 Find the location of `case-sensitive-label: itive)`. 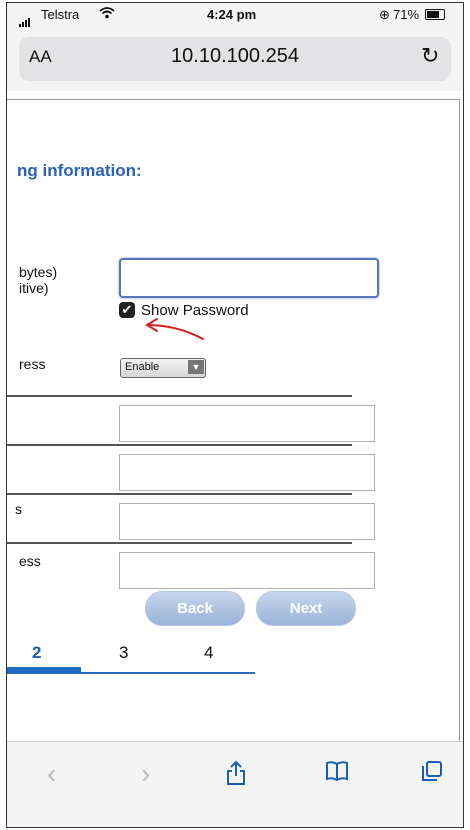

case-sensitive-label: itive) is located at coordinates (34, 288).